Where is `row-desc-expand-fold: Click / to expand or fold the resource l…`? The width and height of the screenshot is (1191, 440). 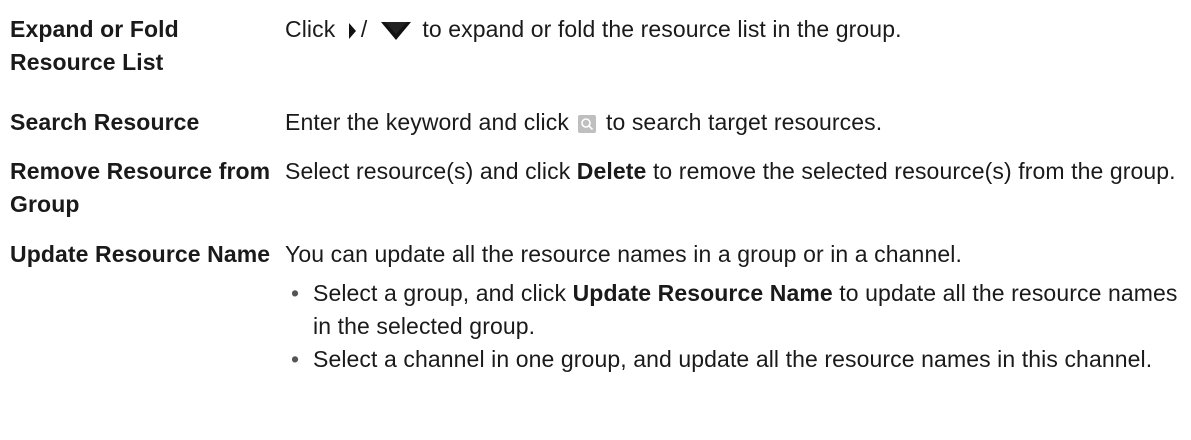
row-desc-expand-fold: Click / to expand or fold the resource l… is located at coordinates (735, 29).